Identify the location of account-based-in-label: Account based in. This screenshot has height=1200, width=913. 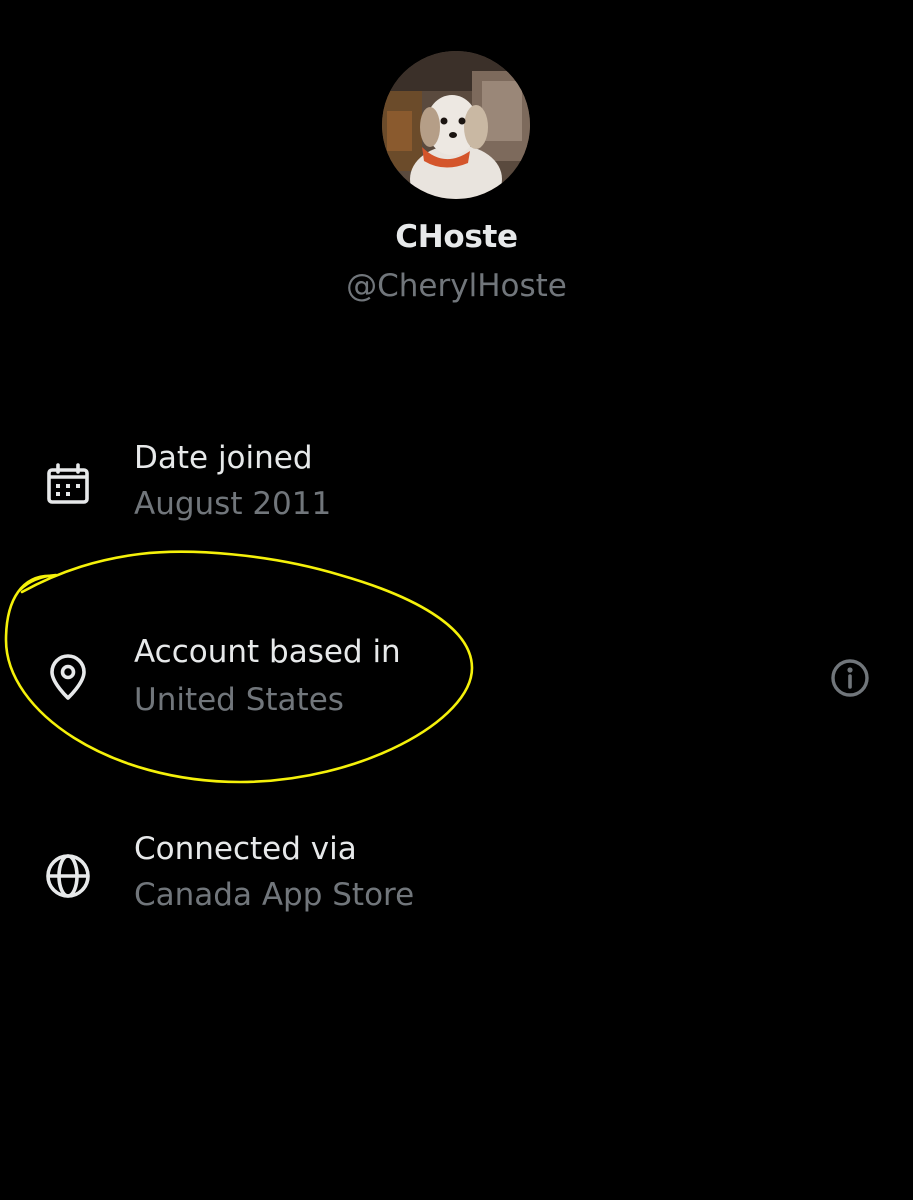
(267, 652).